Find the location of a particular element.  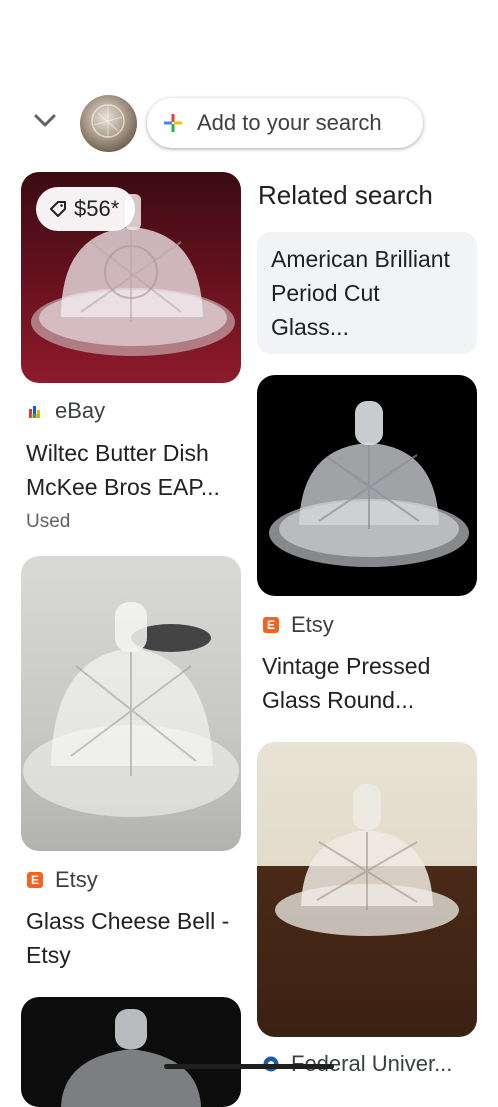

related-search-heading: Related search is located at coordinates (345, 195).